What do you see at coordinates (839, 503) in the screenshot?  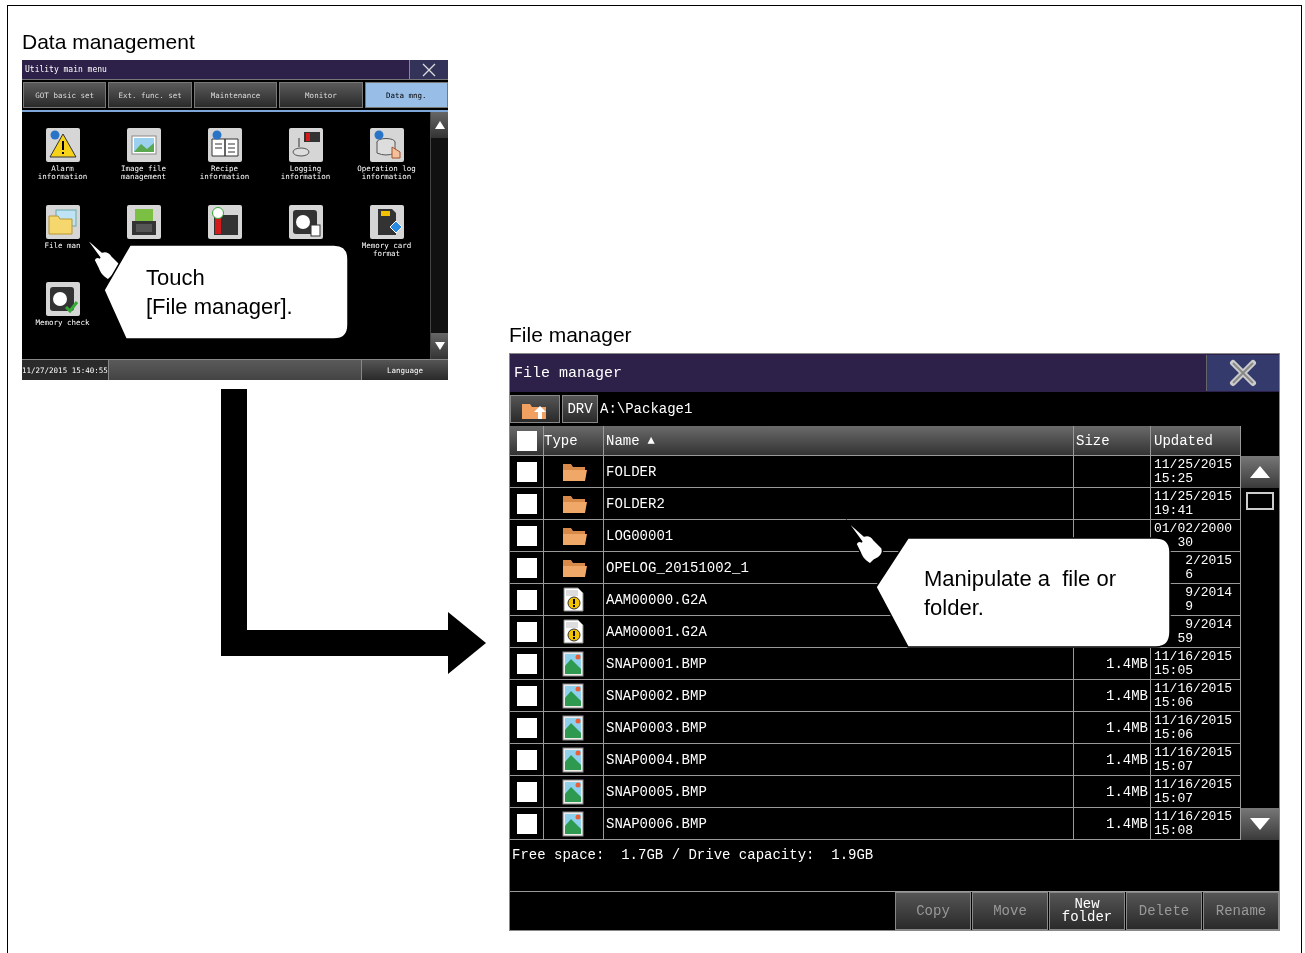 I see `file-name: FOLDER2` at bounding box center [839, 503].